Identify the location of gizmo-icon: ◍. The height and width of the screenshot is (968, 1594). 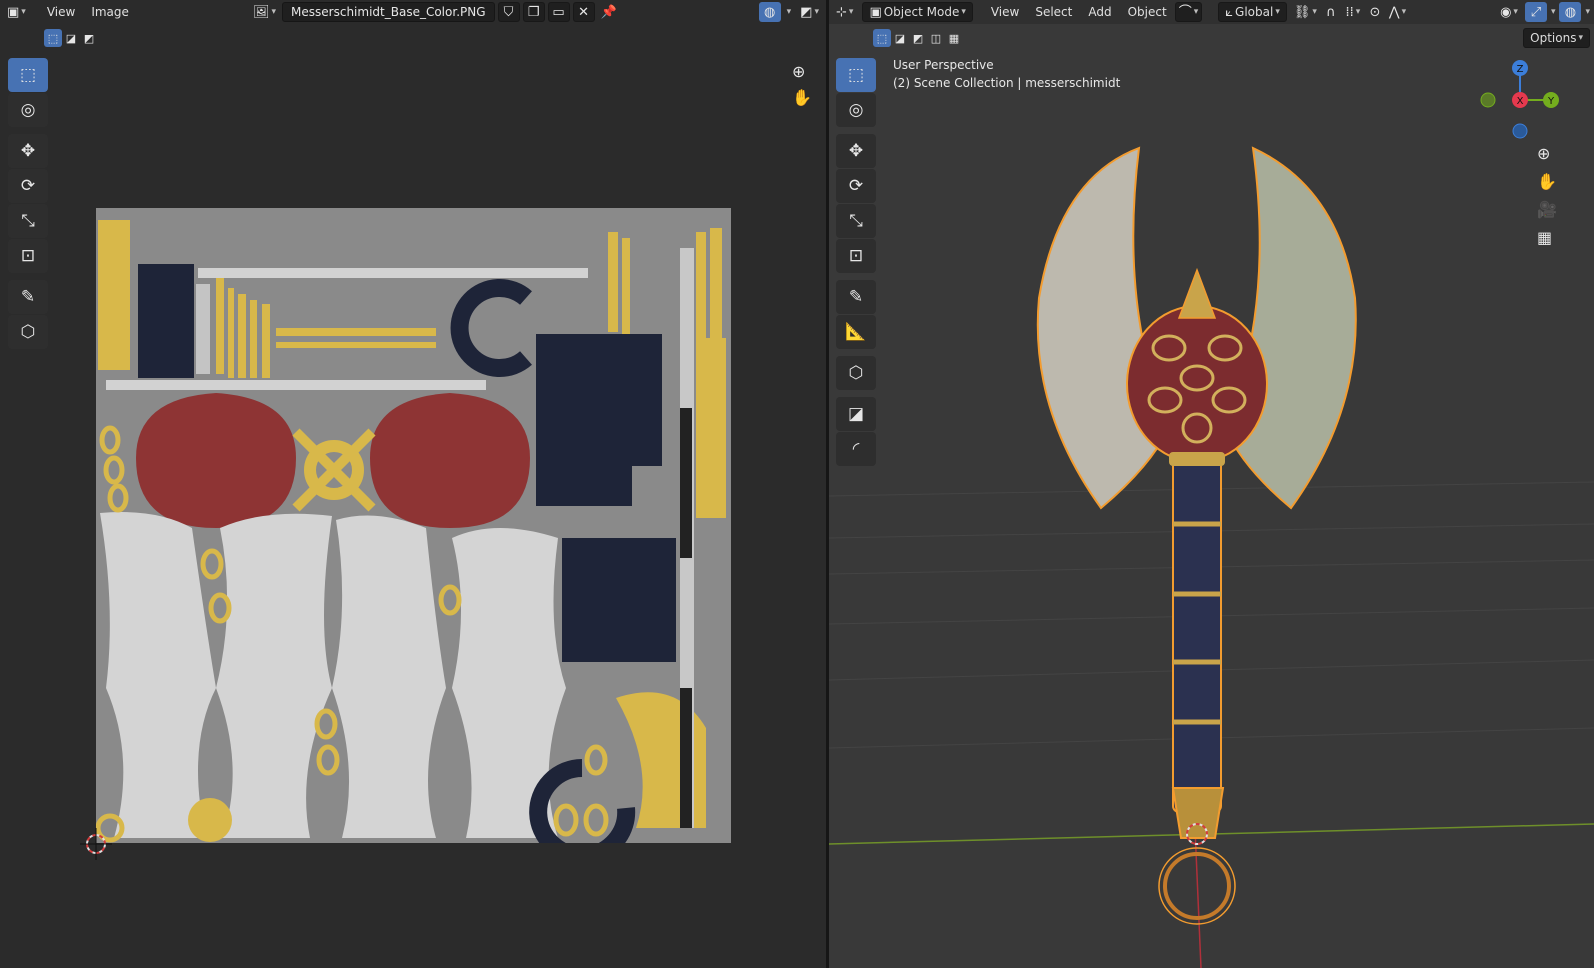
(769, 12).